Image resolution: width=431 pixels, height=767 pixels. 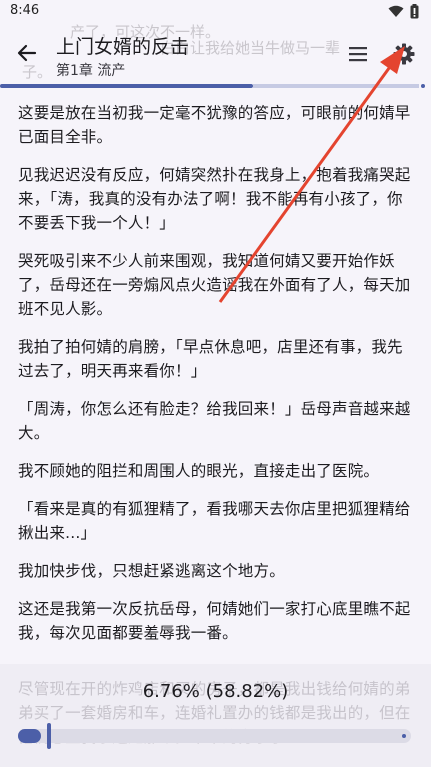 I want to click on chapter-progress-fill, so click(x=126, y=86).